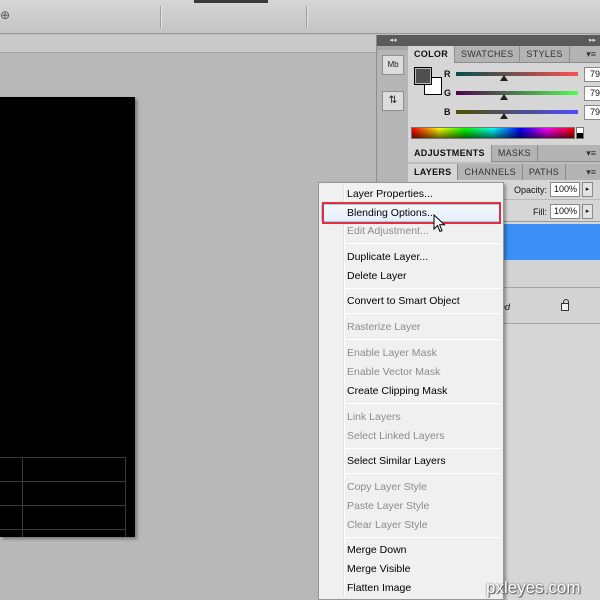 This screenshot has width=600, height=600. What do you see at coordinates (592, 93) in the screenshot?
I see `green-value-field: 79` at bounding box center [592, 93].